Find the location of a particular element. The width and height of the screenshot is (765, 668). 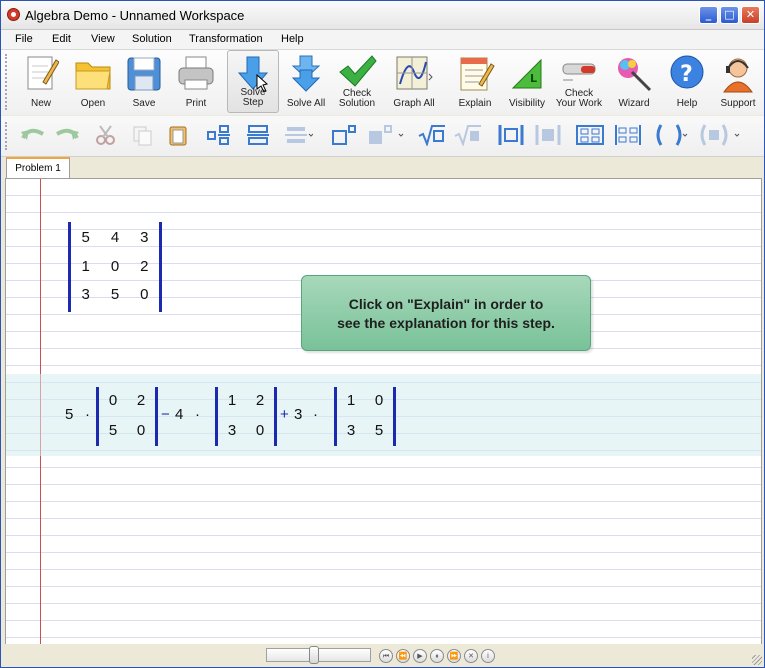

redo-icon is located at coordinates (67, 135).